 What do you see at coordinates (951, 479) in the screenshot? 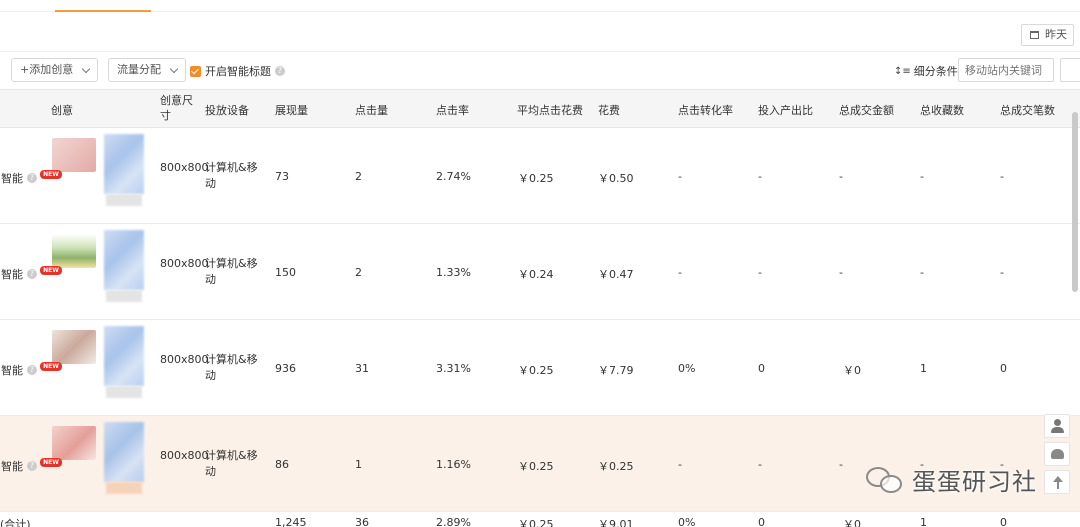
I see `watermark: 蛋蛋研习社` at bounding box center [951, 479].